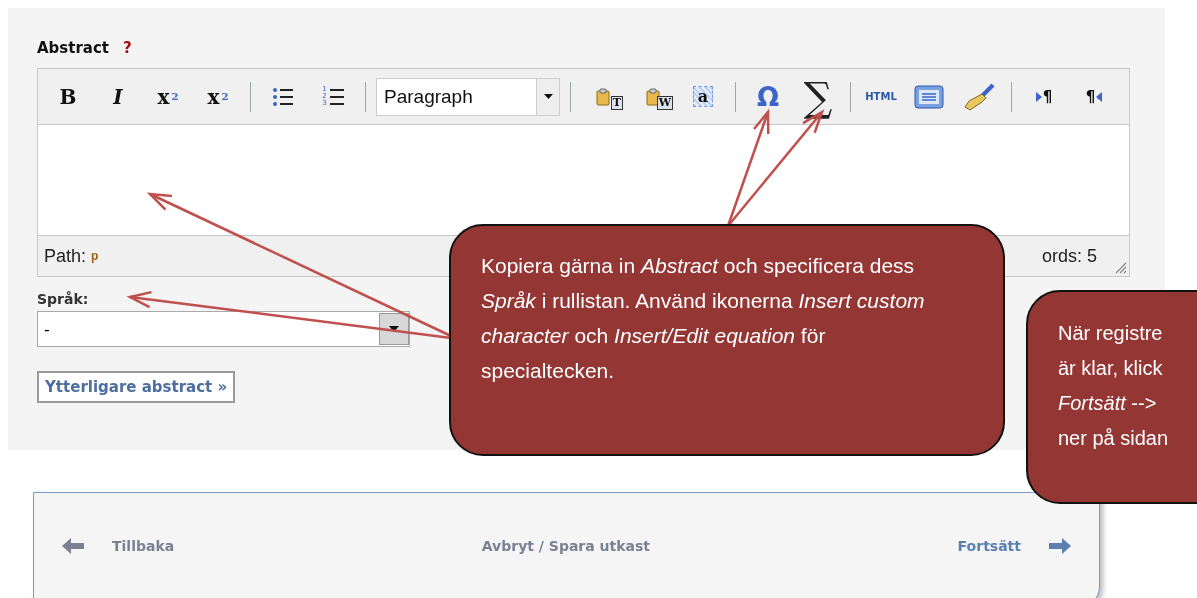 This screenshot has height=598, width=1197. What do you see at coordinates (1113, 438) in the screenshot?
I see `callout-text: ner på sidan` at bounding box center [1113, 438].